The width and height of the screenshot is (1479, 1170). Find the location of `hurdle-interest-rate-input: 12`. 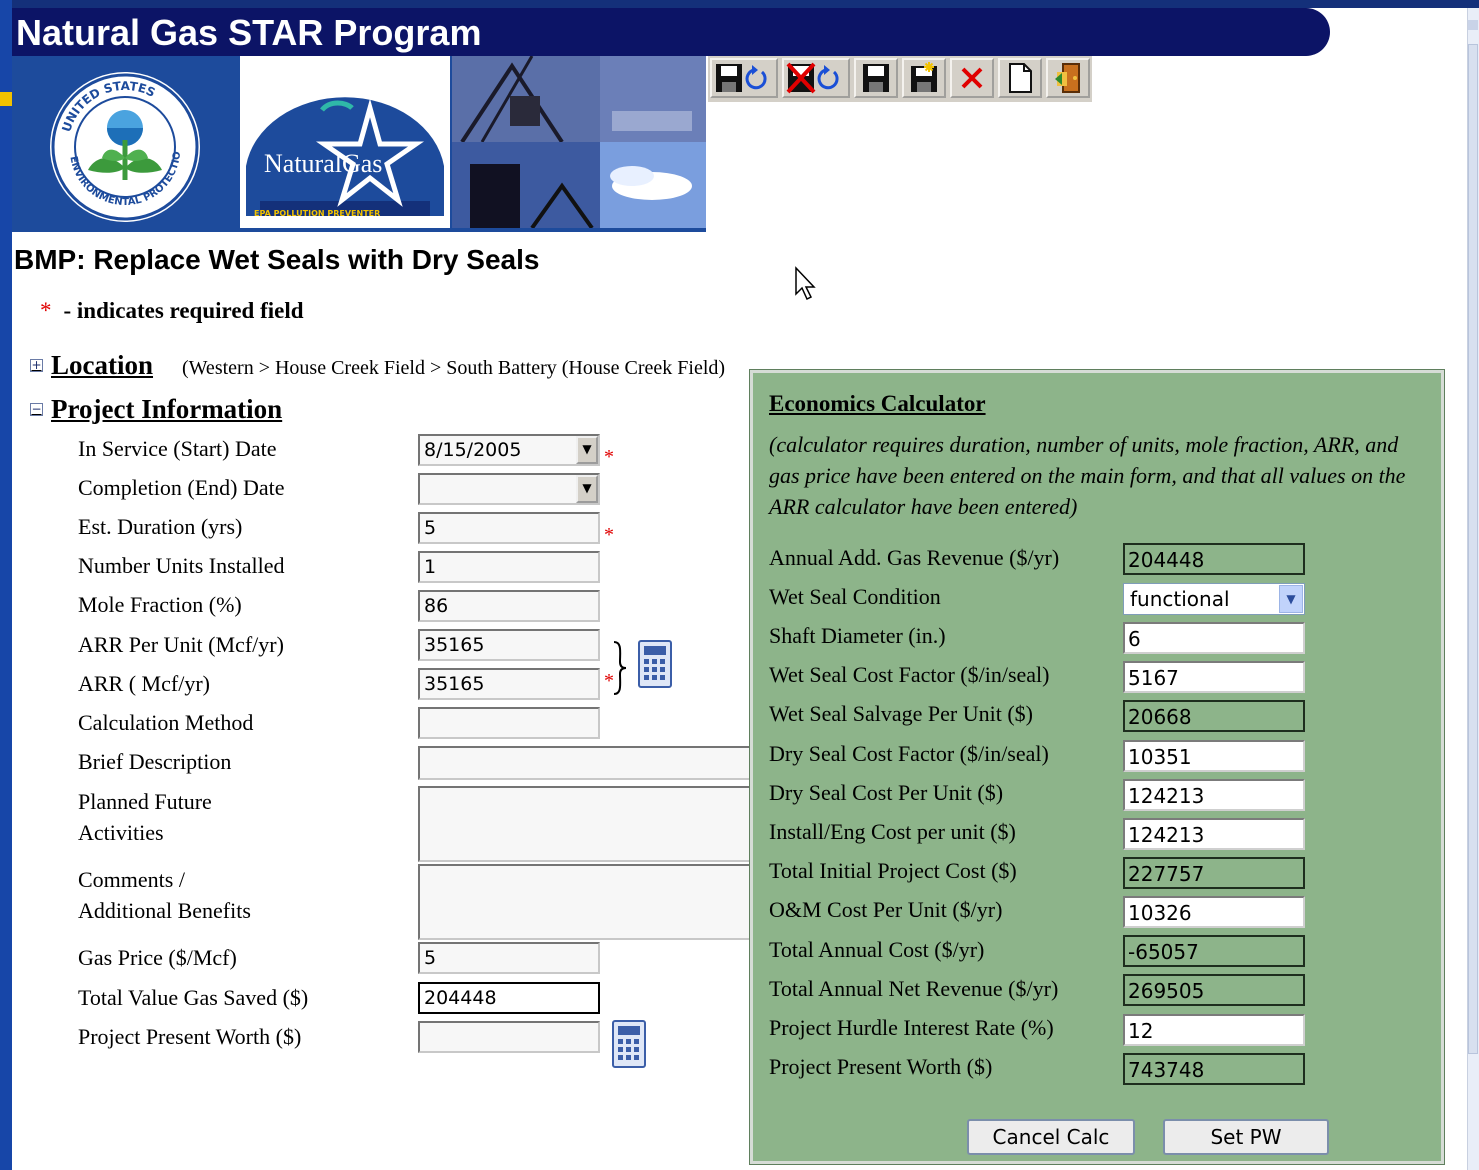

hurdle-interest-rate-input: 12 is located at coordinates (1214, 1030).